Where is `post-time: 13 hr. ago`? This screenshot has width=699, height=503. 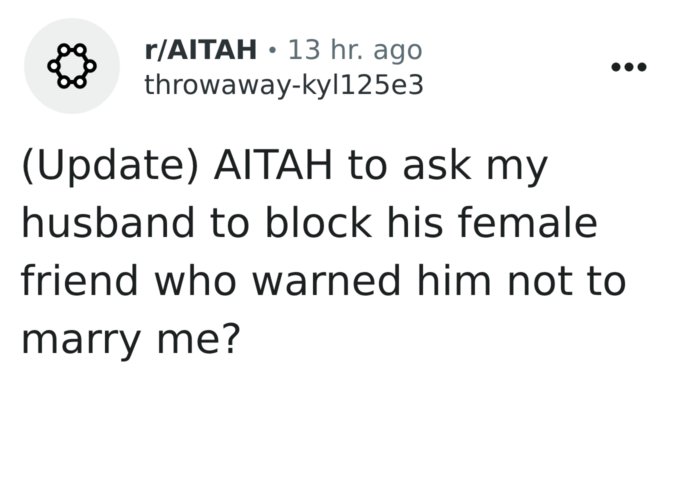
post-time: 13 hr. ago is located at coordinates (354, 51).